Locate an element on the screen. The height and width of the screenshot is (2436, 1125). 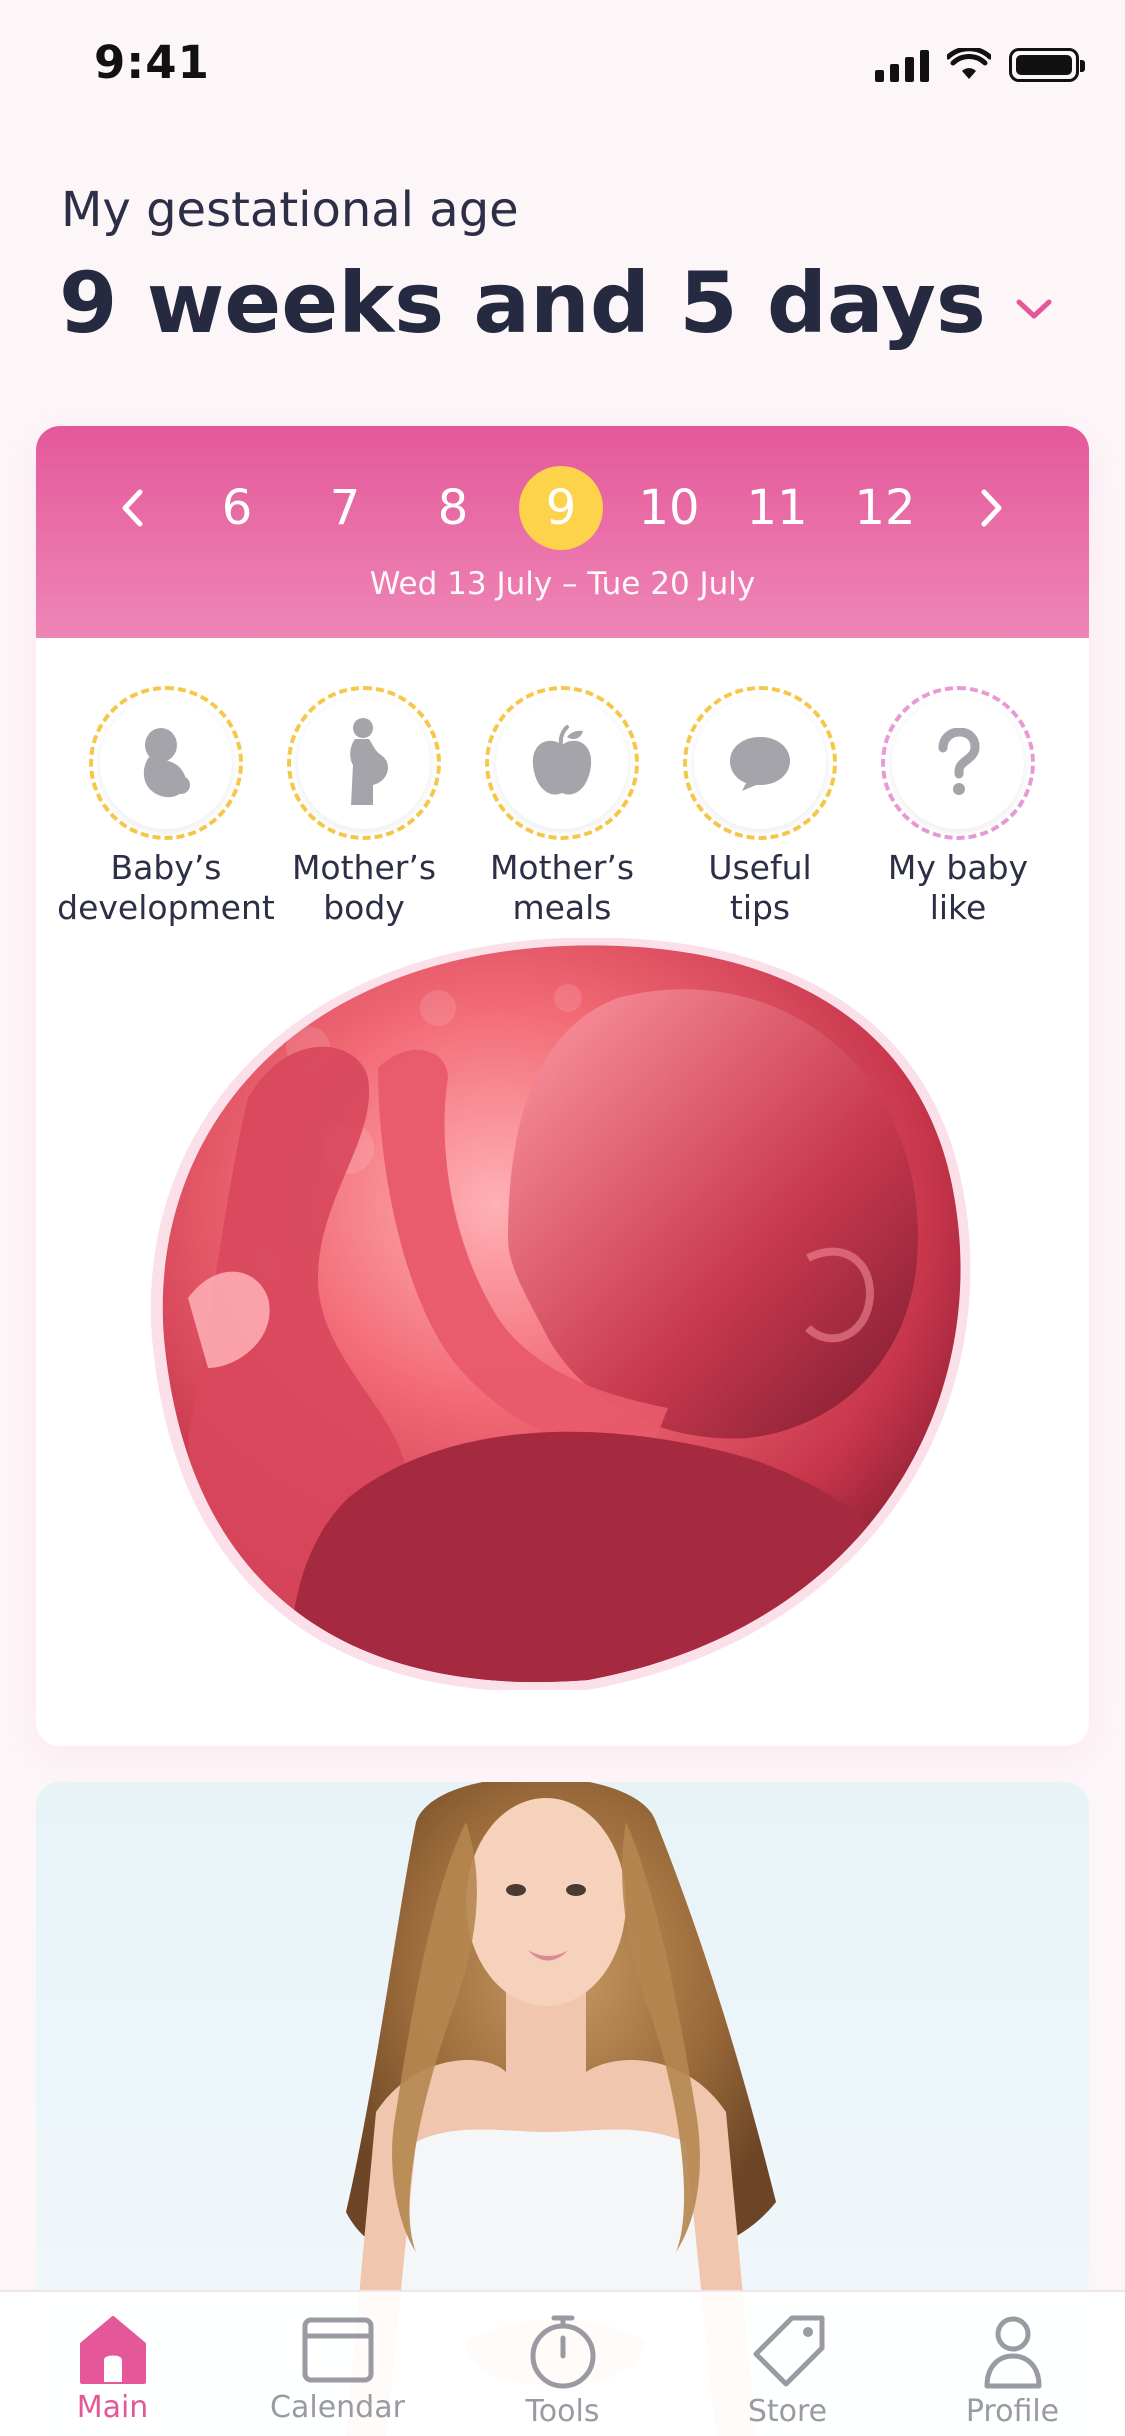
tab-main: Main is located at coordinates (112, 2364).